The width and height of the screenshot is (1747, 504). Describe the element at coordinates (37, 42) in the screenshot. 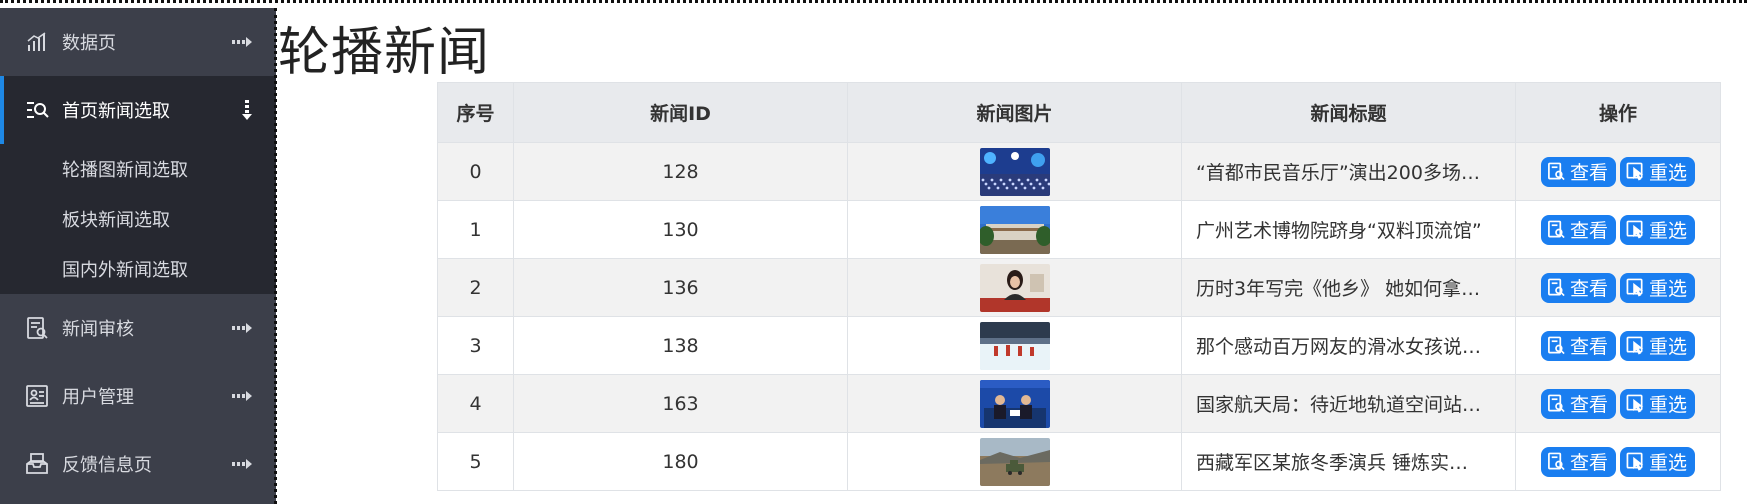

I see `bar-chart-icon` at that location.